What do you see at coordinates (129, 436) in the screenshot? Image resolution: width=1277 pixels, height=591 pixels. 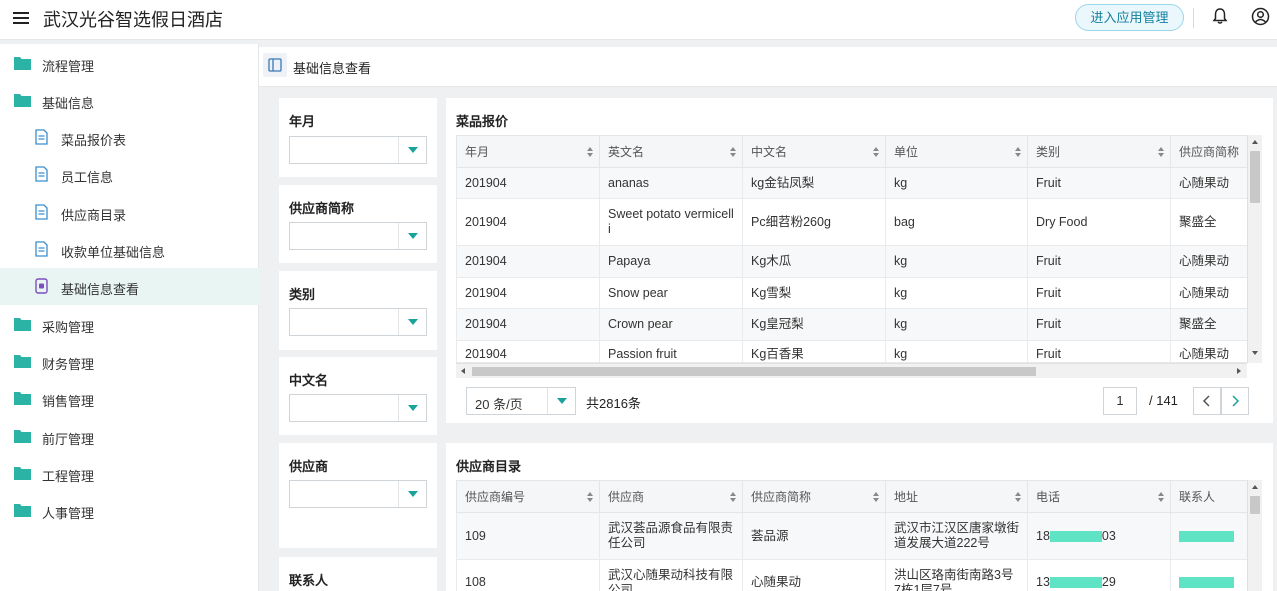 I see `sidebar-item-front-office: 前厅管理` at bounding box center [129, 436].